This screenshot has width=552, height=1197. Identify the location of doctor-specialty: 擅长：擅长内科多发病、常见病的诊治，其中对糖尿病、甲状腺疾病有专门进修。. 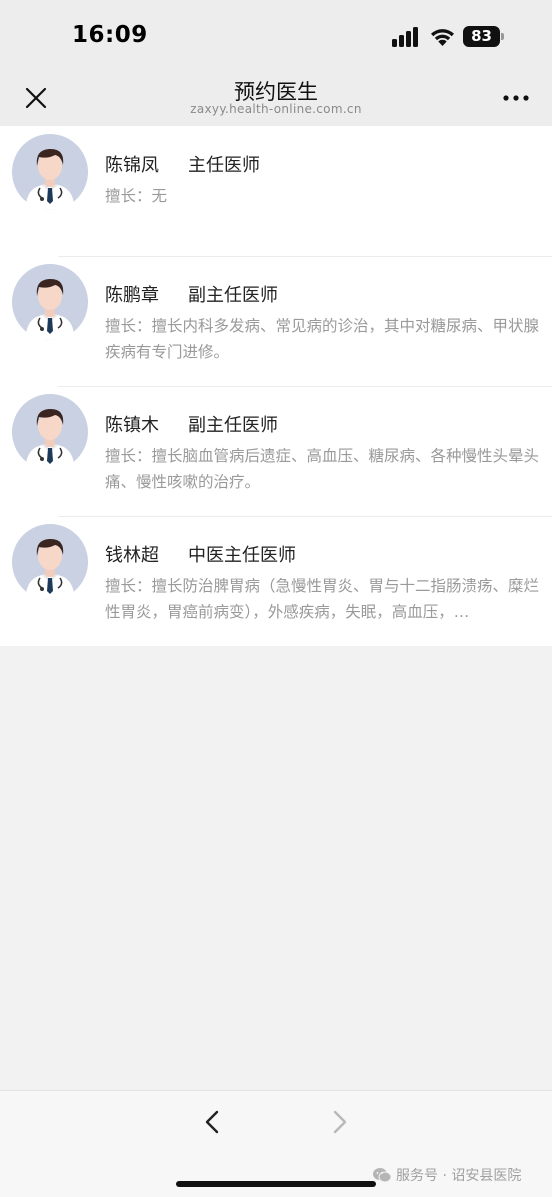
(322, 339).